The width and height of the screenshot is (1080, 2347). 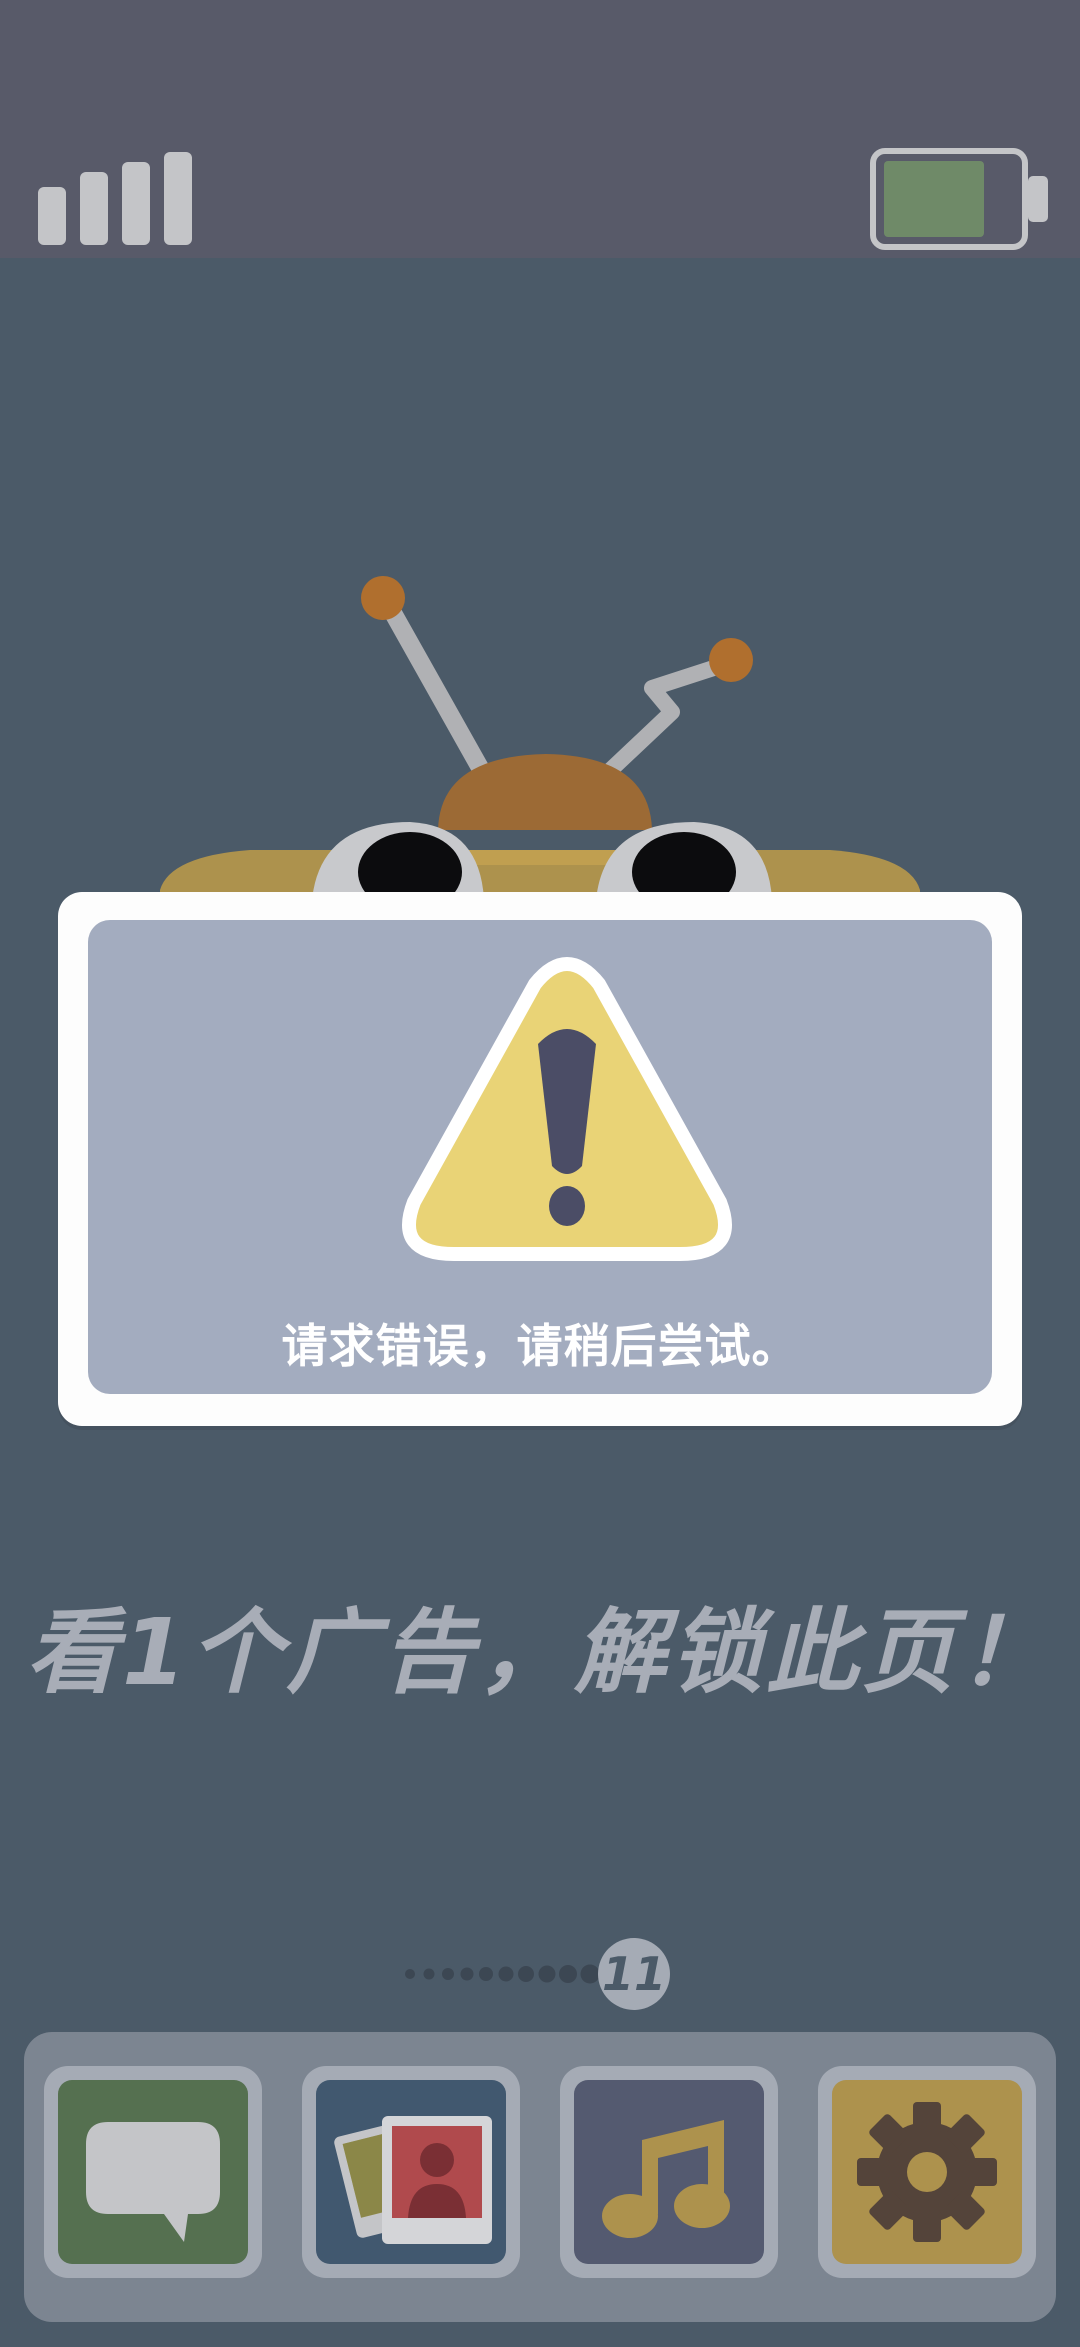 What do you see at coordinates (115, 198) in the screenshot?
I see `signal-bars-icon` at bounding box center [115, 198].